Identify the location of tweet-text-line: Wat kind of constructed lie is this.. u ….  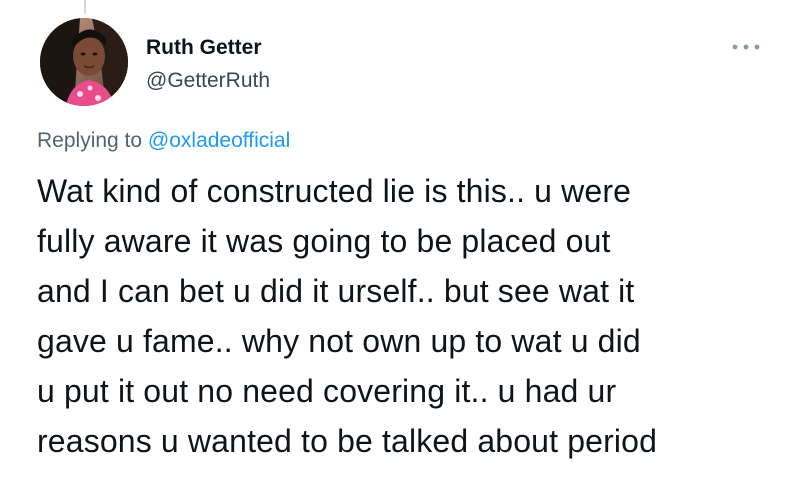
(334, 191).